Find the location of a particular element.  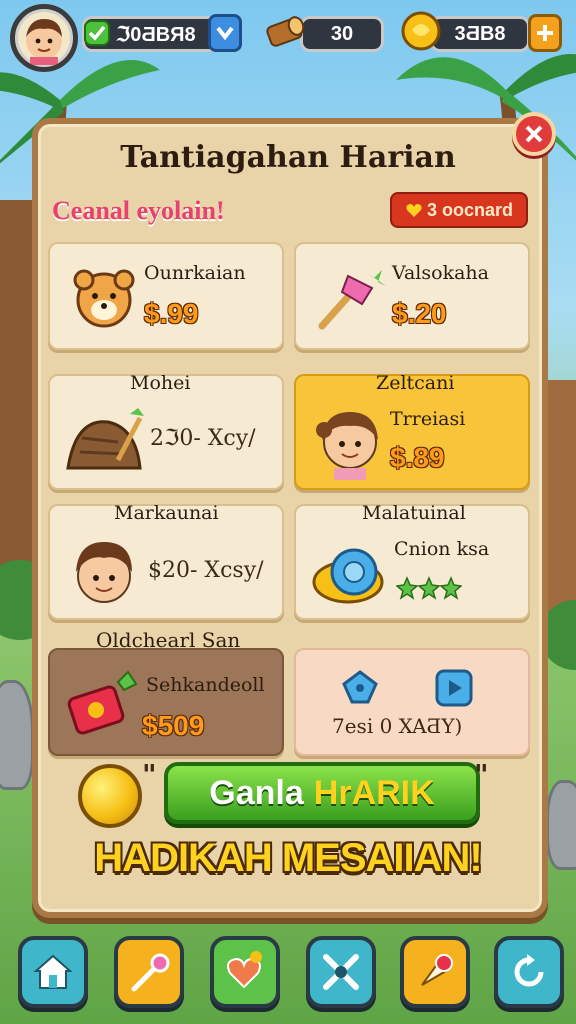

shop-item-card-featured: Zeltcani Trreiasi $.89 is located at coordinates (412, 431).